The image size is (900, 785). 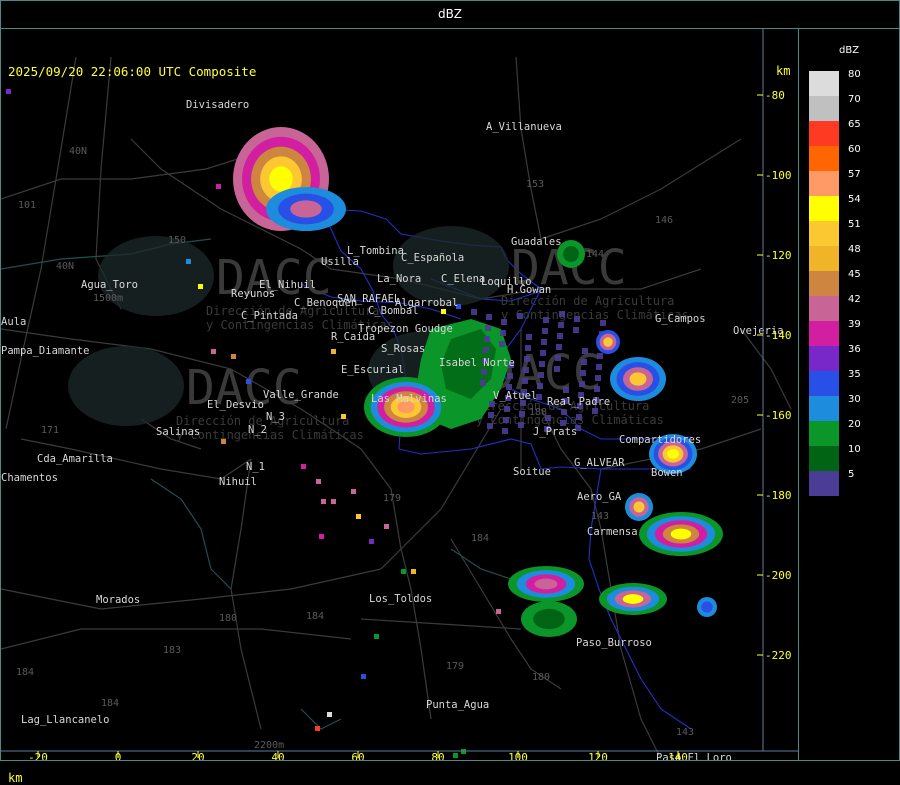 I want to click on place-label-g-alvear: G_ALVEAR, so click(x=599, y=463).